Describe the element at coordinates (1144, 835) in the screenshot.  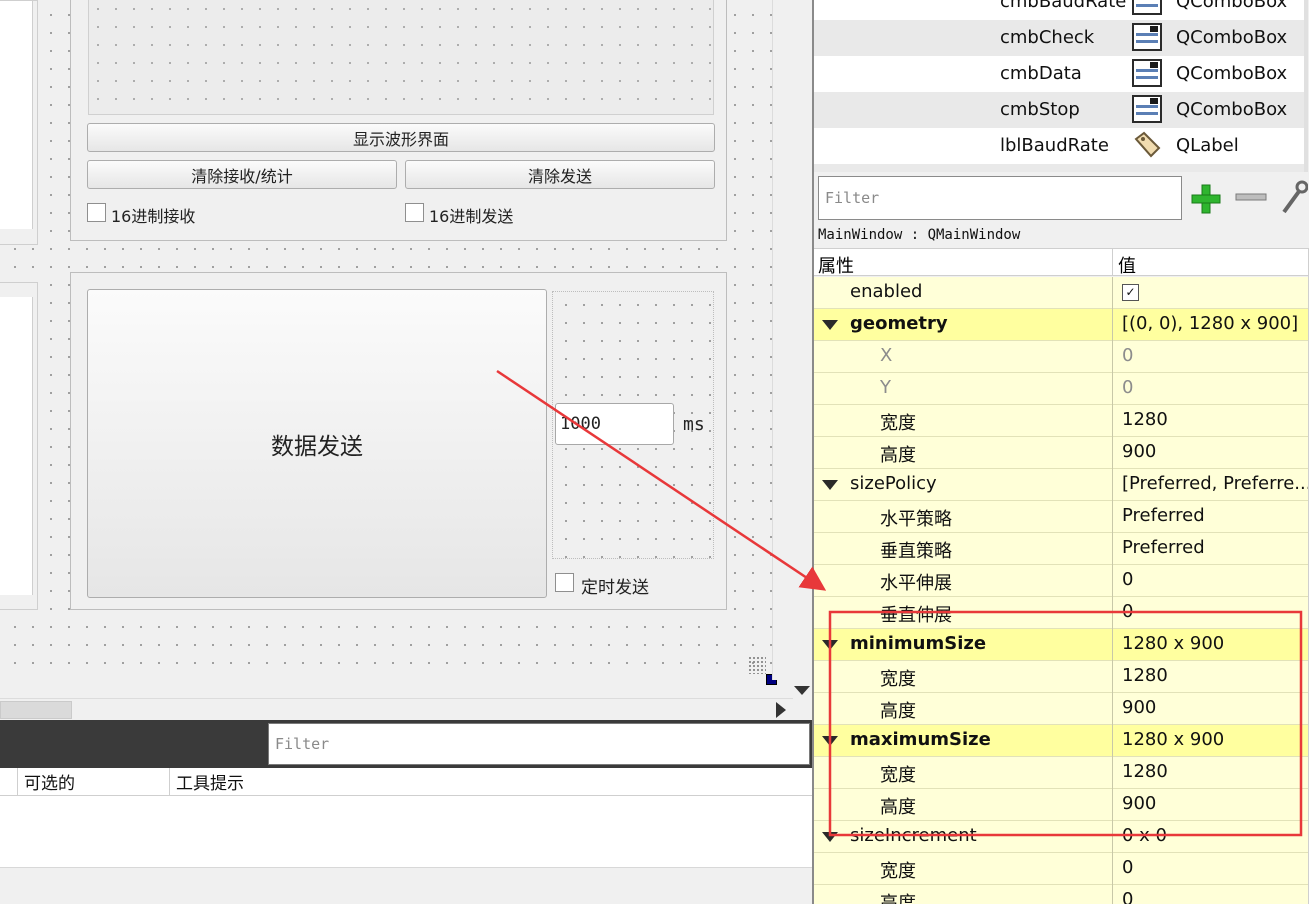
I see `property-value: 0 x 0` at that location.